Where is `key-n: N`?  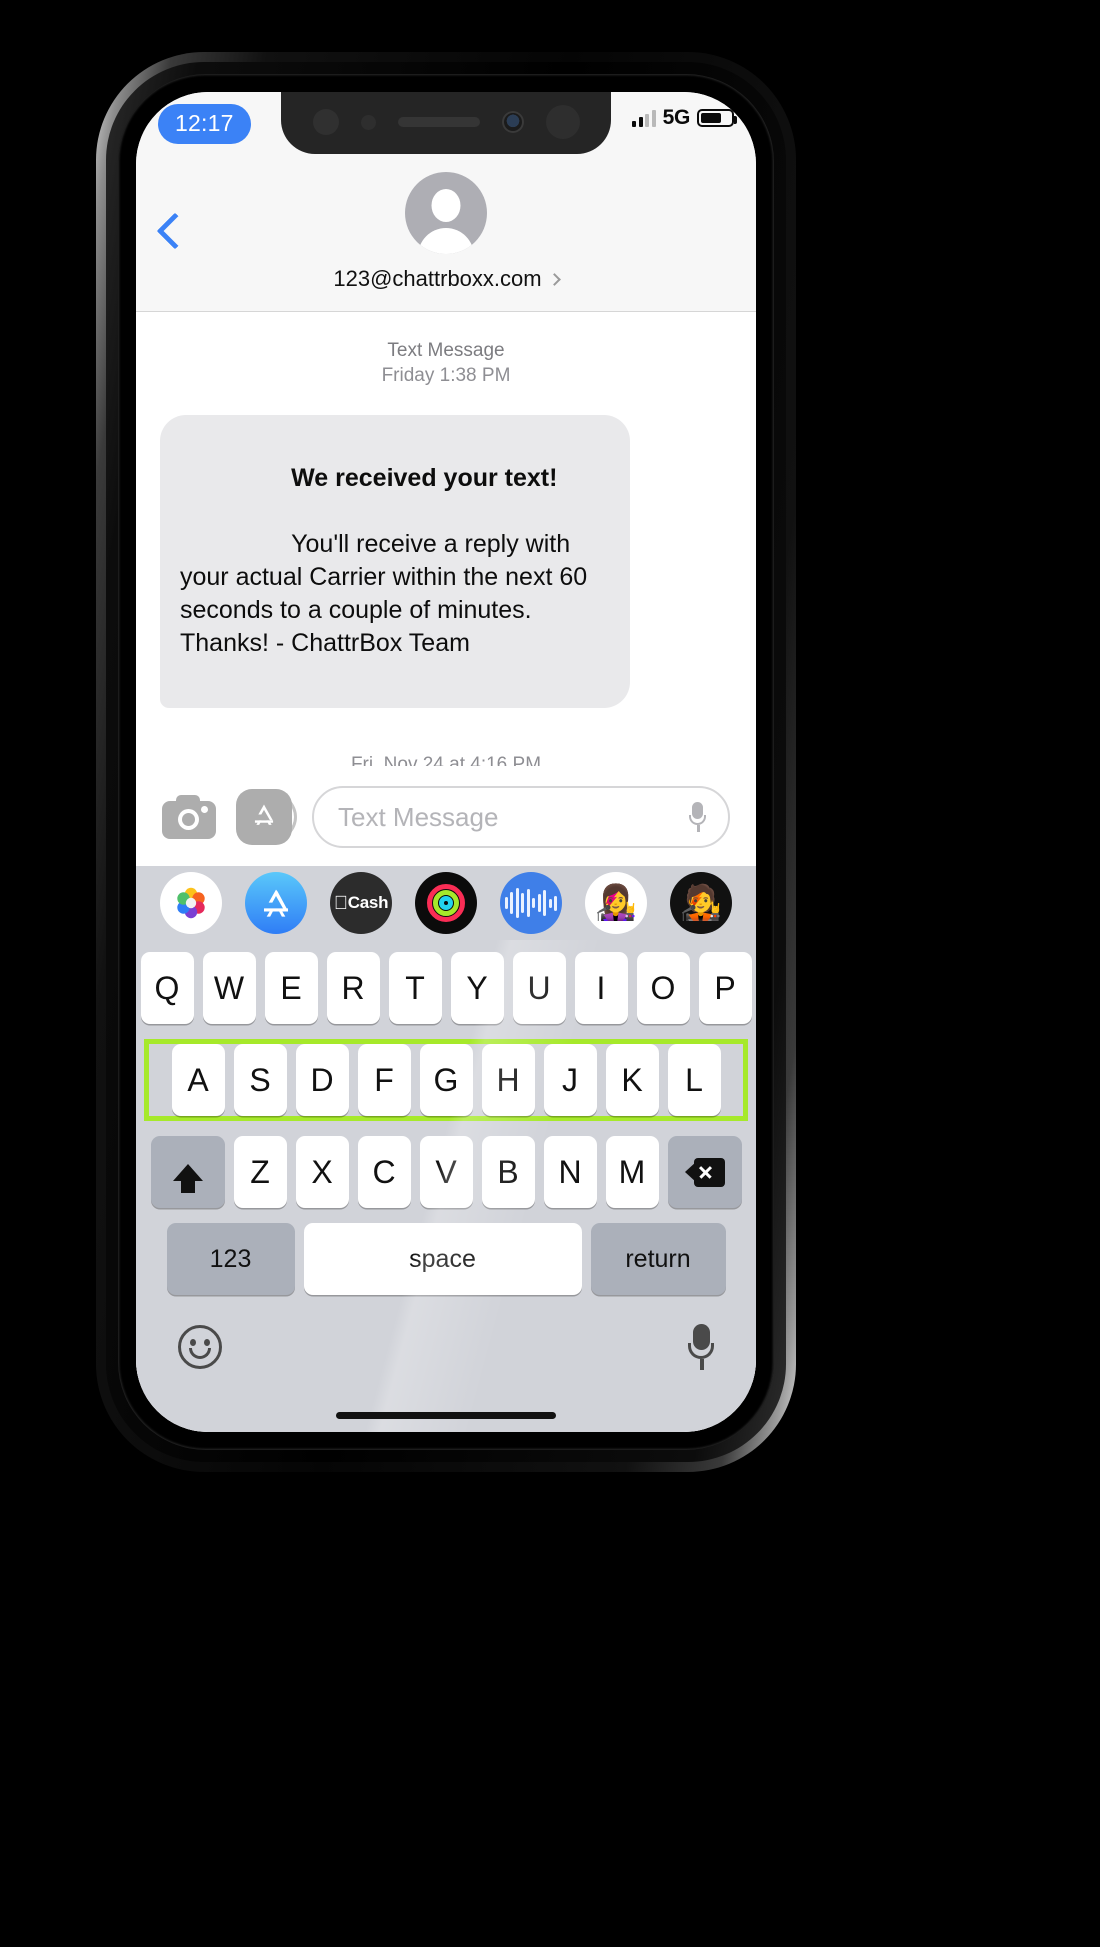
key-n: N is located at coordinates (570, 1172).